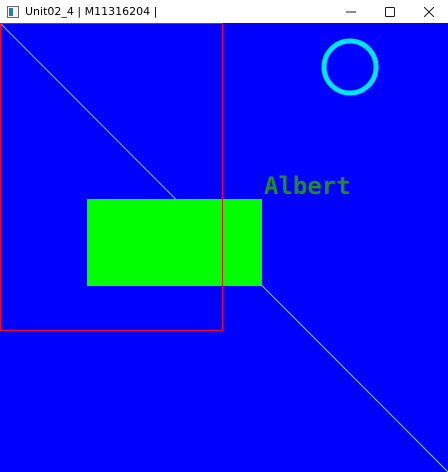 This screenshot has width=448, height=472. I want to click on minimize-button, so click(350, 11).